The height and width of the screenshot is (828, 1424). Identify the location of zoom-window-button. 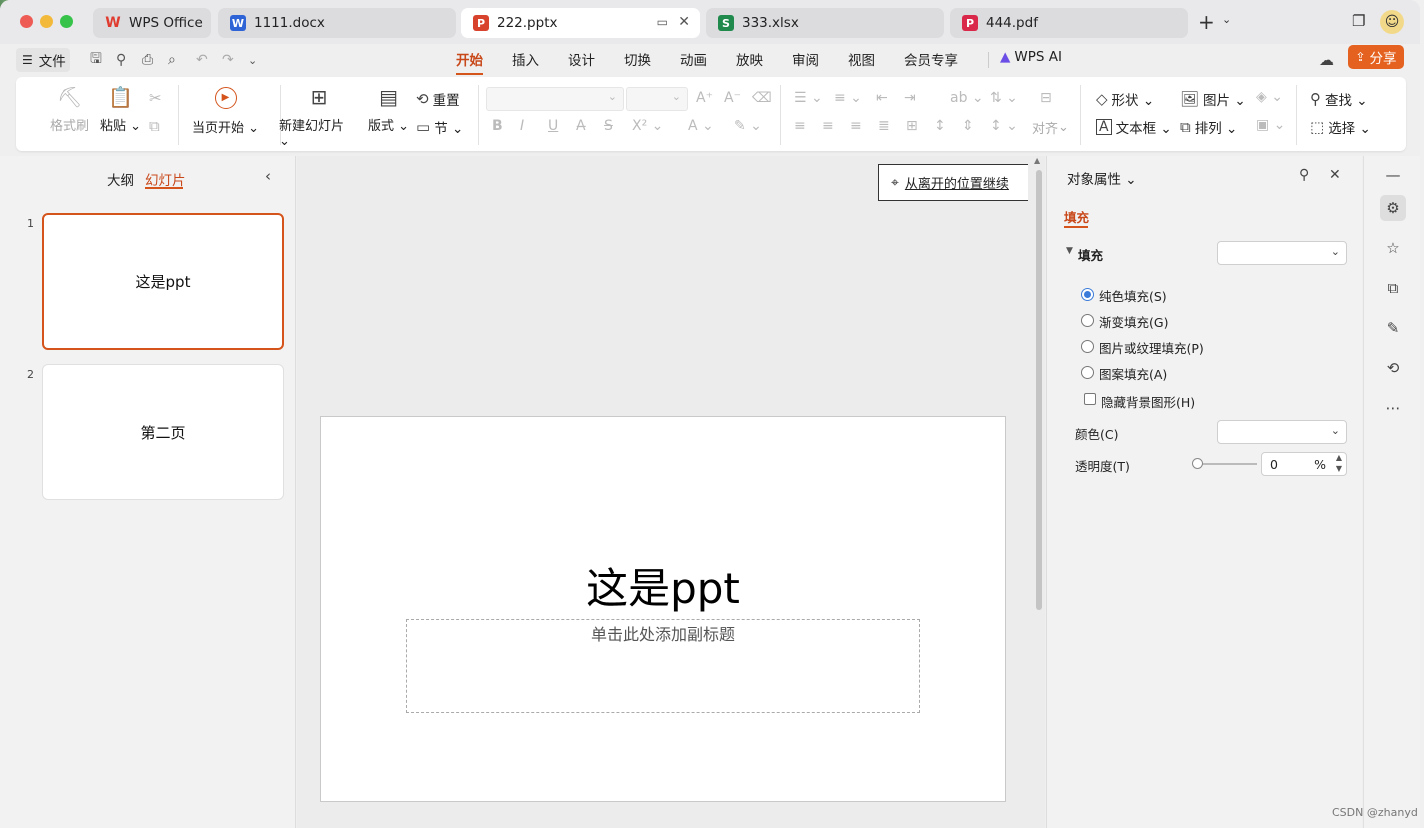
(66, 21).